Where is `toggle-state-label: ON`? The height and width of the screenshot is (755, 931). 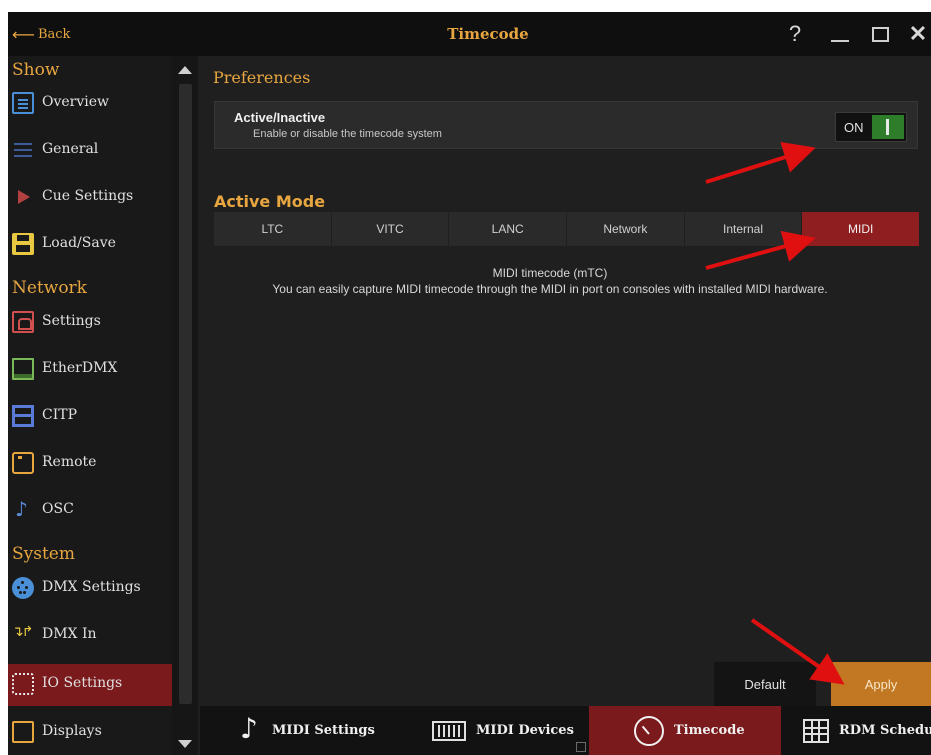 toggle-state-label: ON is located at coordinates (854, 127).